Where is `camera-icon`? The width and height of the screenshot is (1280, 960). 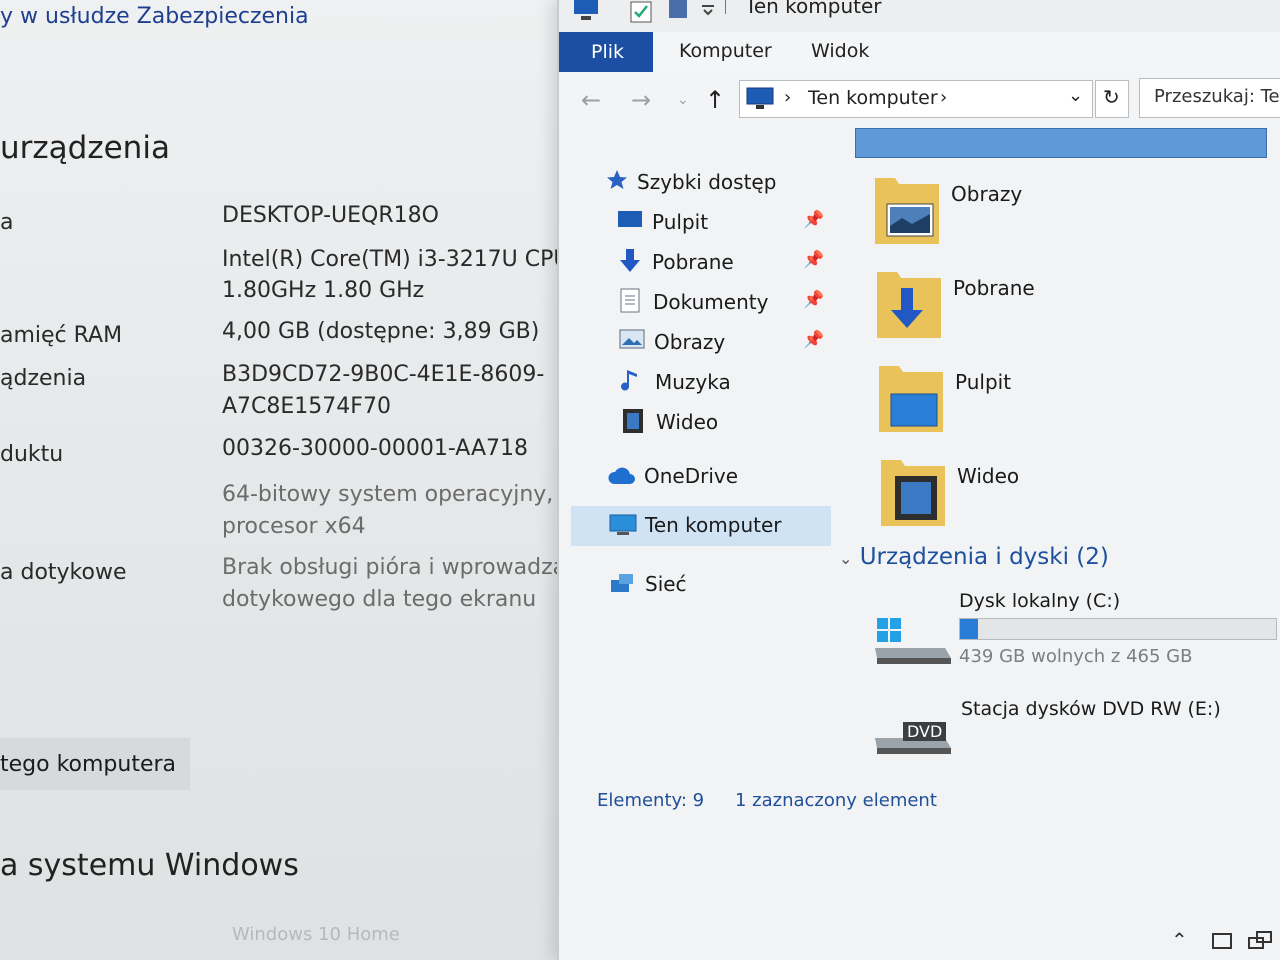
camera-icon is located at coordinates (1222, 941).